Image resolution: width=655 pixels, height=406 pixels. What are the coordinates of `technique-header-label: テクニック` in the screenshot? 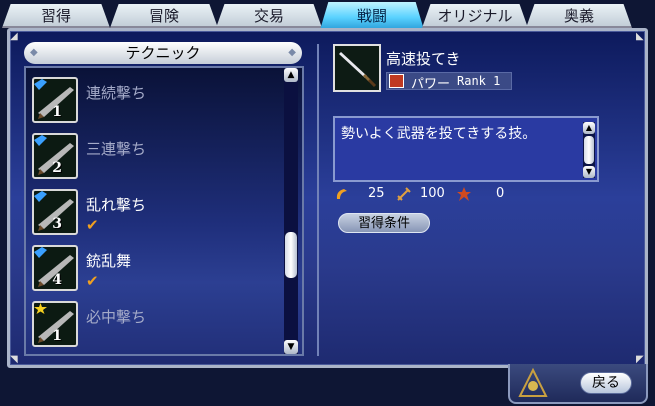 It's located at (163, 53).